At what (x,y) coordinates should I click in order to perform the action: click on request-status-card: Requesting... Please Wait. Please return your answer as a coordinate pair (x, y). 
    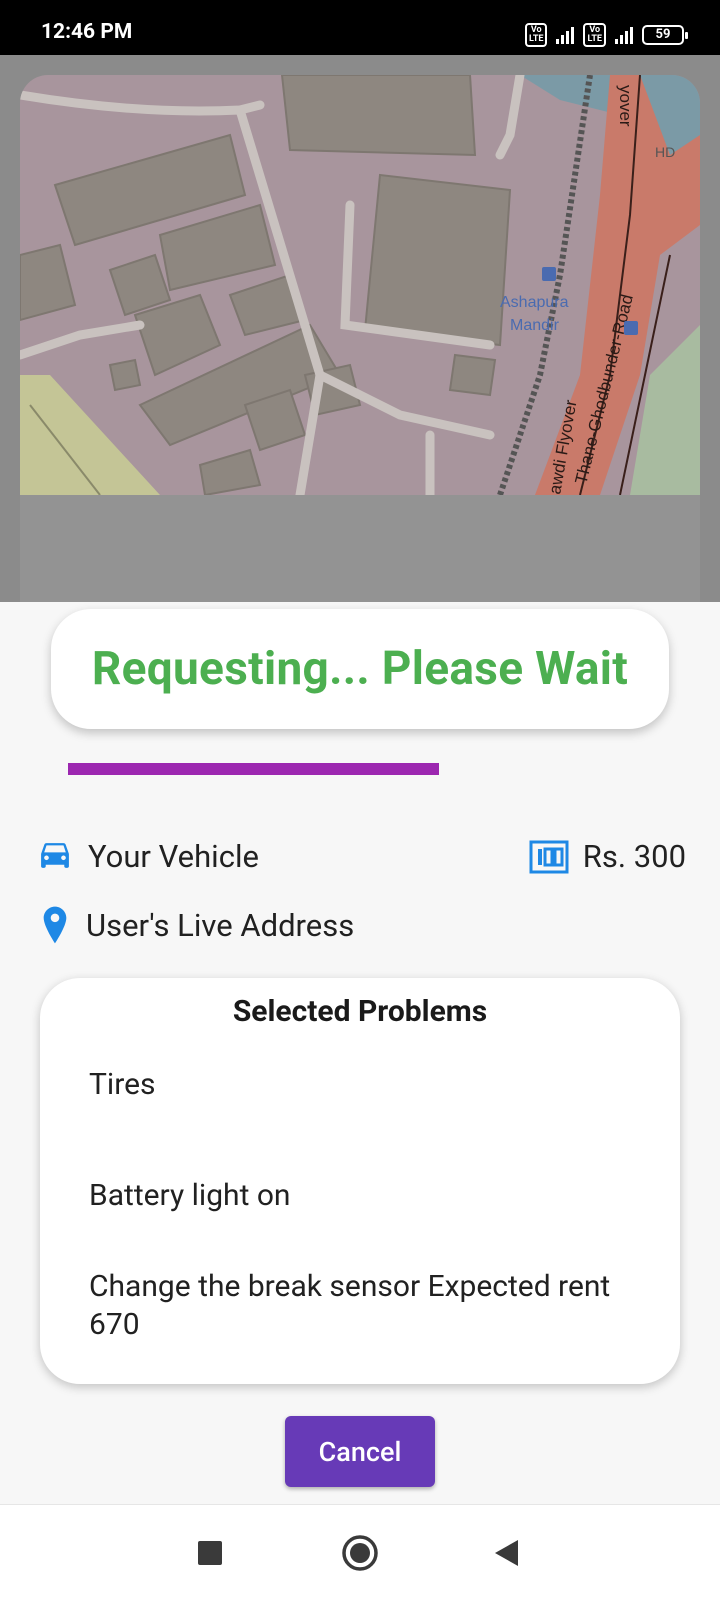
    Looking at the image, I should click on (360, 669).